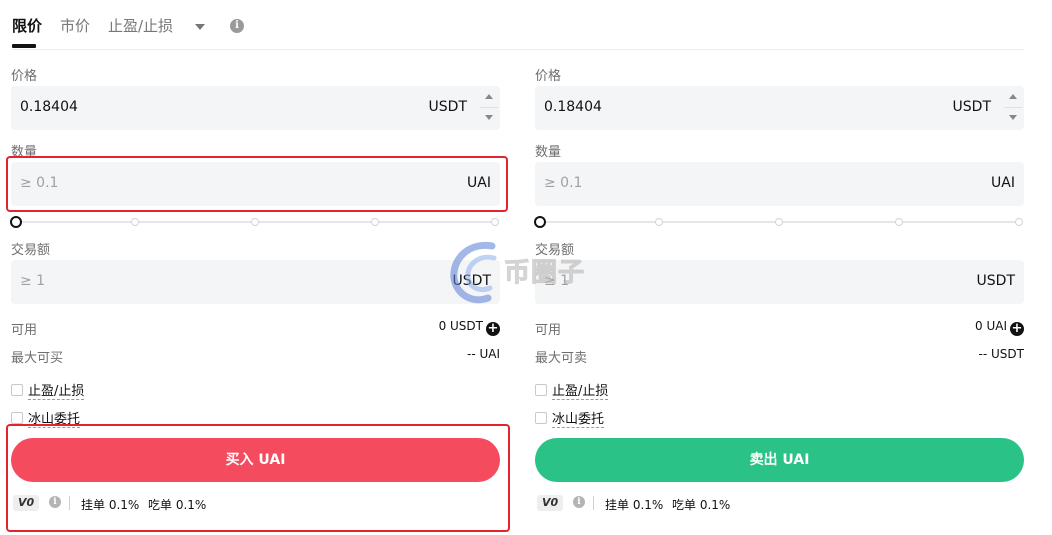  Describe the element at coordinates (995, 281) in the screenshot. I see `total-unit: USDT` at that location.